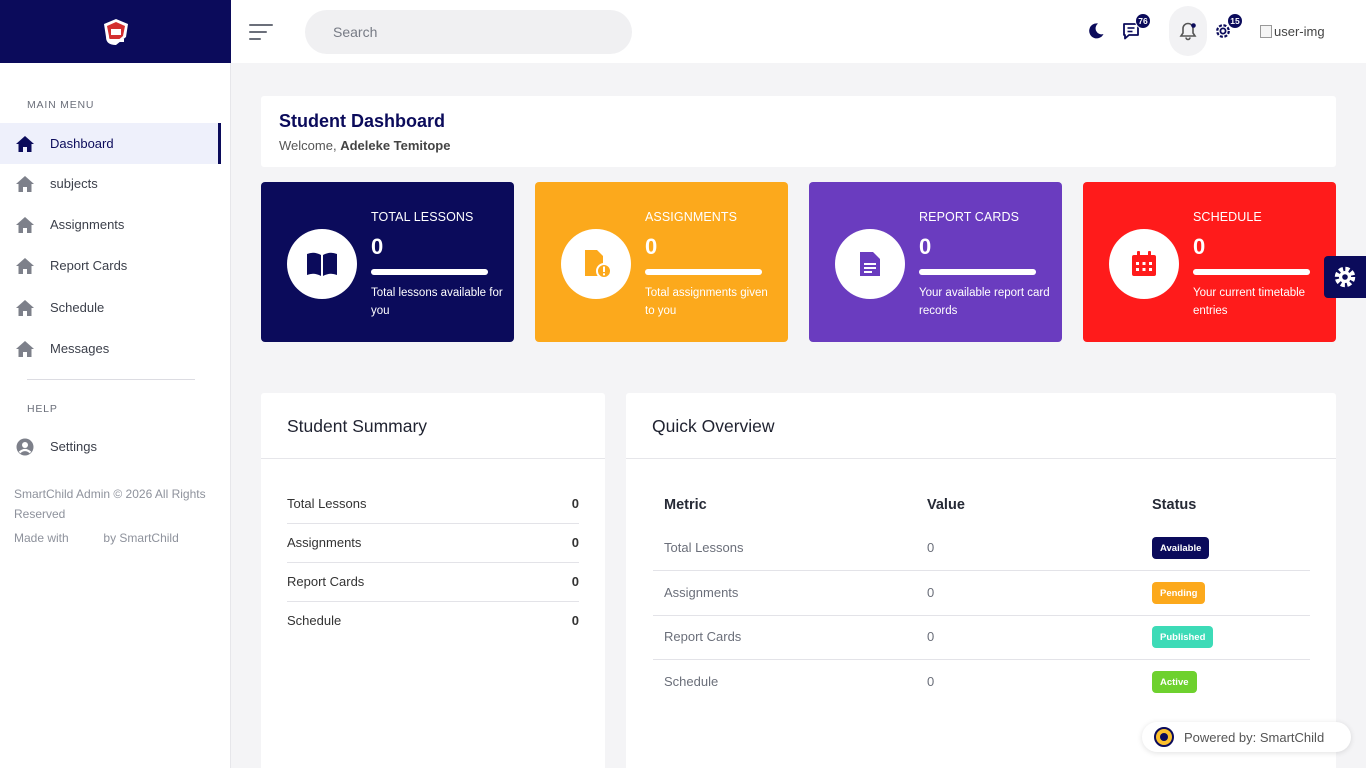 This screenshot has width=1366, height=768. Describe the element at coordinates (1134, 28) in the screenshot. I see `messages-icon: 76` at that location.